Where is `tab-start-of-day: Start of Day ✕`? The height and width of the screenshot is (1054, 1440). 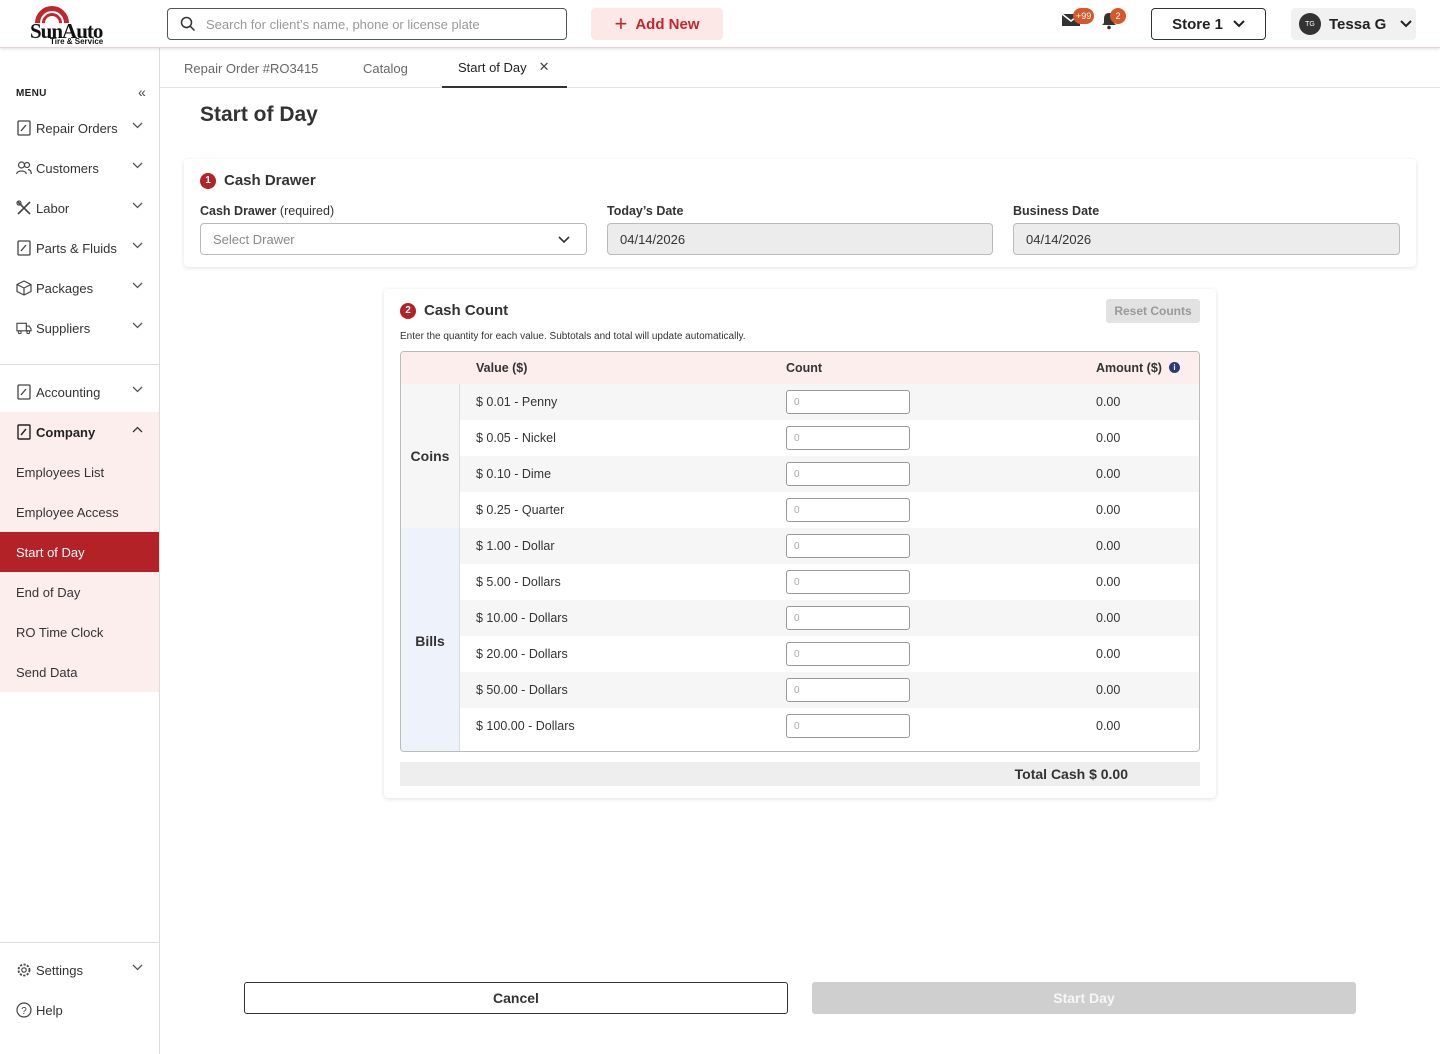 tab-start-of-day: Start of Day ✕ is located at coordinates (504, 68).